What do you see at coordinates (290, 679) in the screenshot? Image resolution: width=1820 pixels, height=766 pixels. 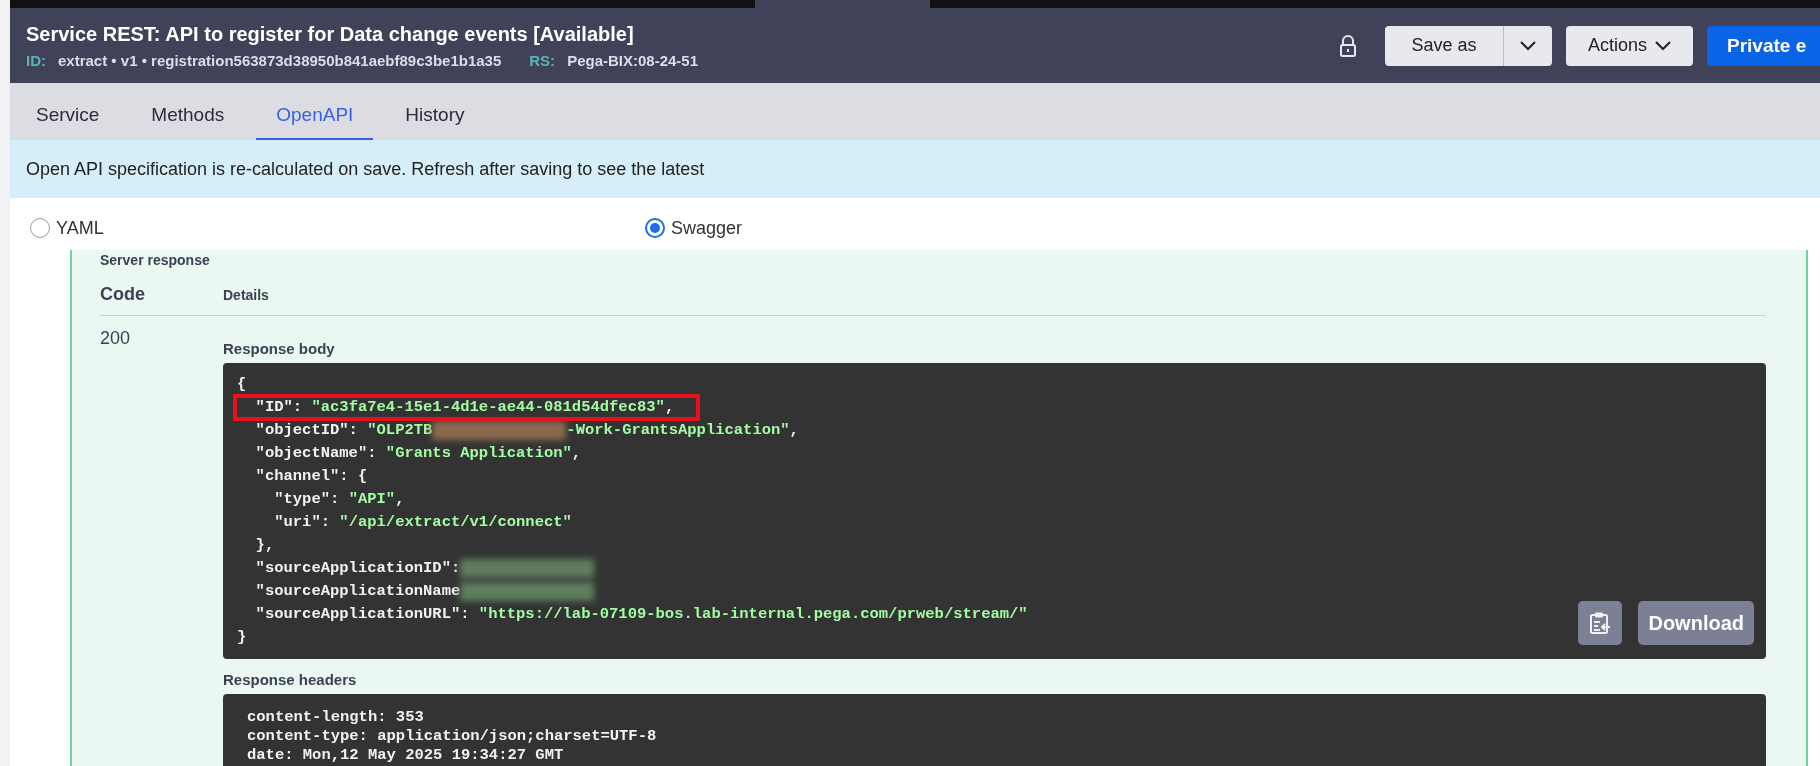 I see `subsection-title: Response headers` at bounding box center [290, 679].